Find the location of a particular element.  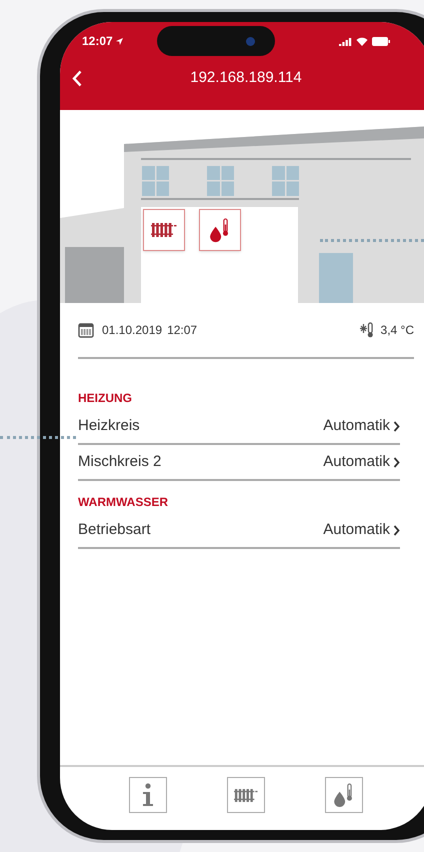

section-title: WARMWASSER is located at coordinates (123, 502).